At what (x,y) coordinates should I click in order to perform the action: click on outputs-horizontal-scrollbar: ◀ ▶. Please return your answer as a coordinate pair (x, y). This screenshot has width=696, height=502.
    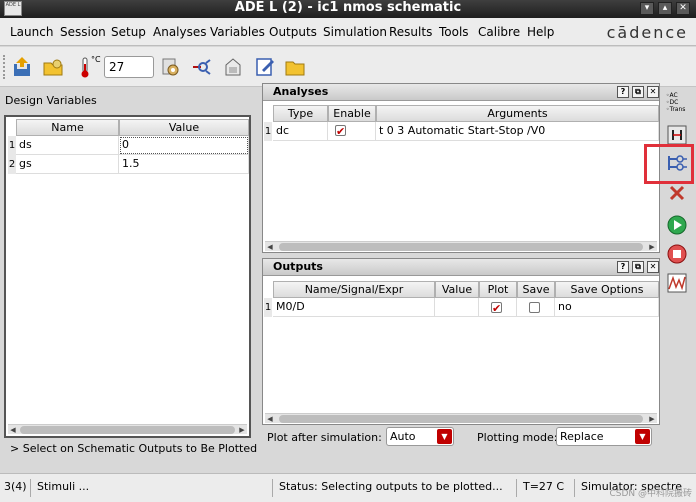
    Looking at the image, I should click on (461, 418).